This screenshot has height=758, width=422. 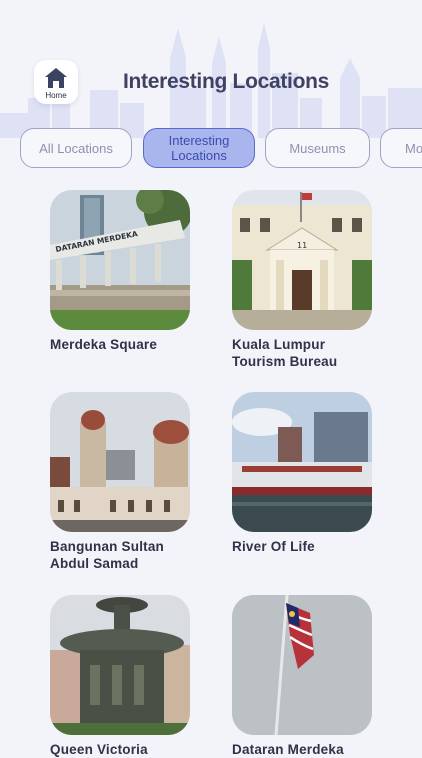 I want to click on location-card-sultan-abdul-samad: Bangunan Sultan Abdul Samad, so click(x=120, y=482).